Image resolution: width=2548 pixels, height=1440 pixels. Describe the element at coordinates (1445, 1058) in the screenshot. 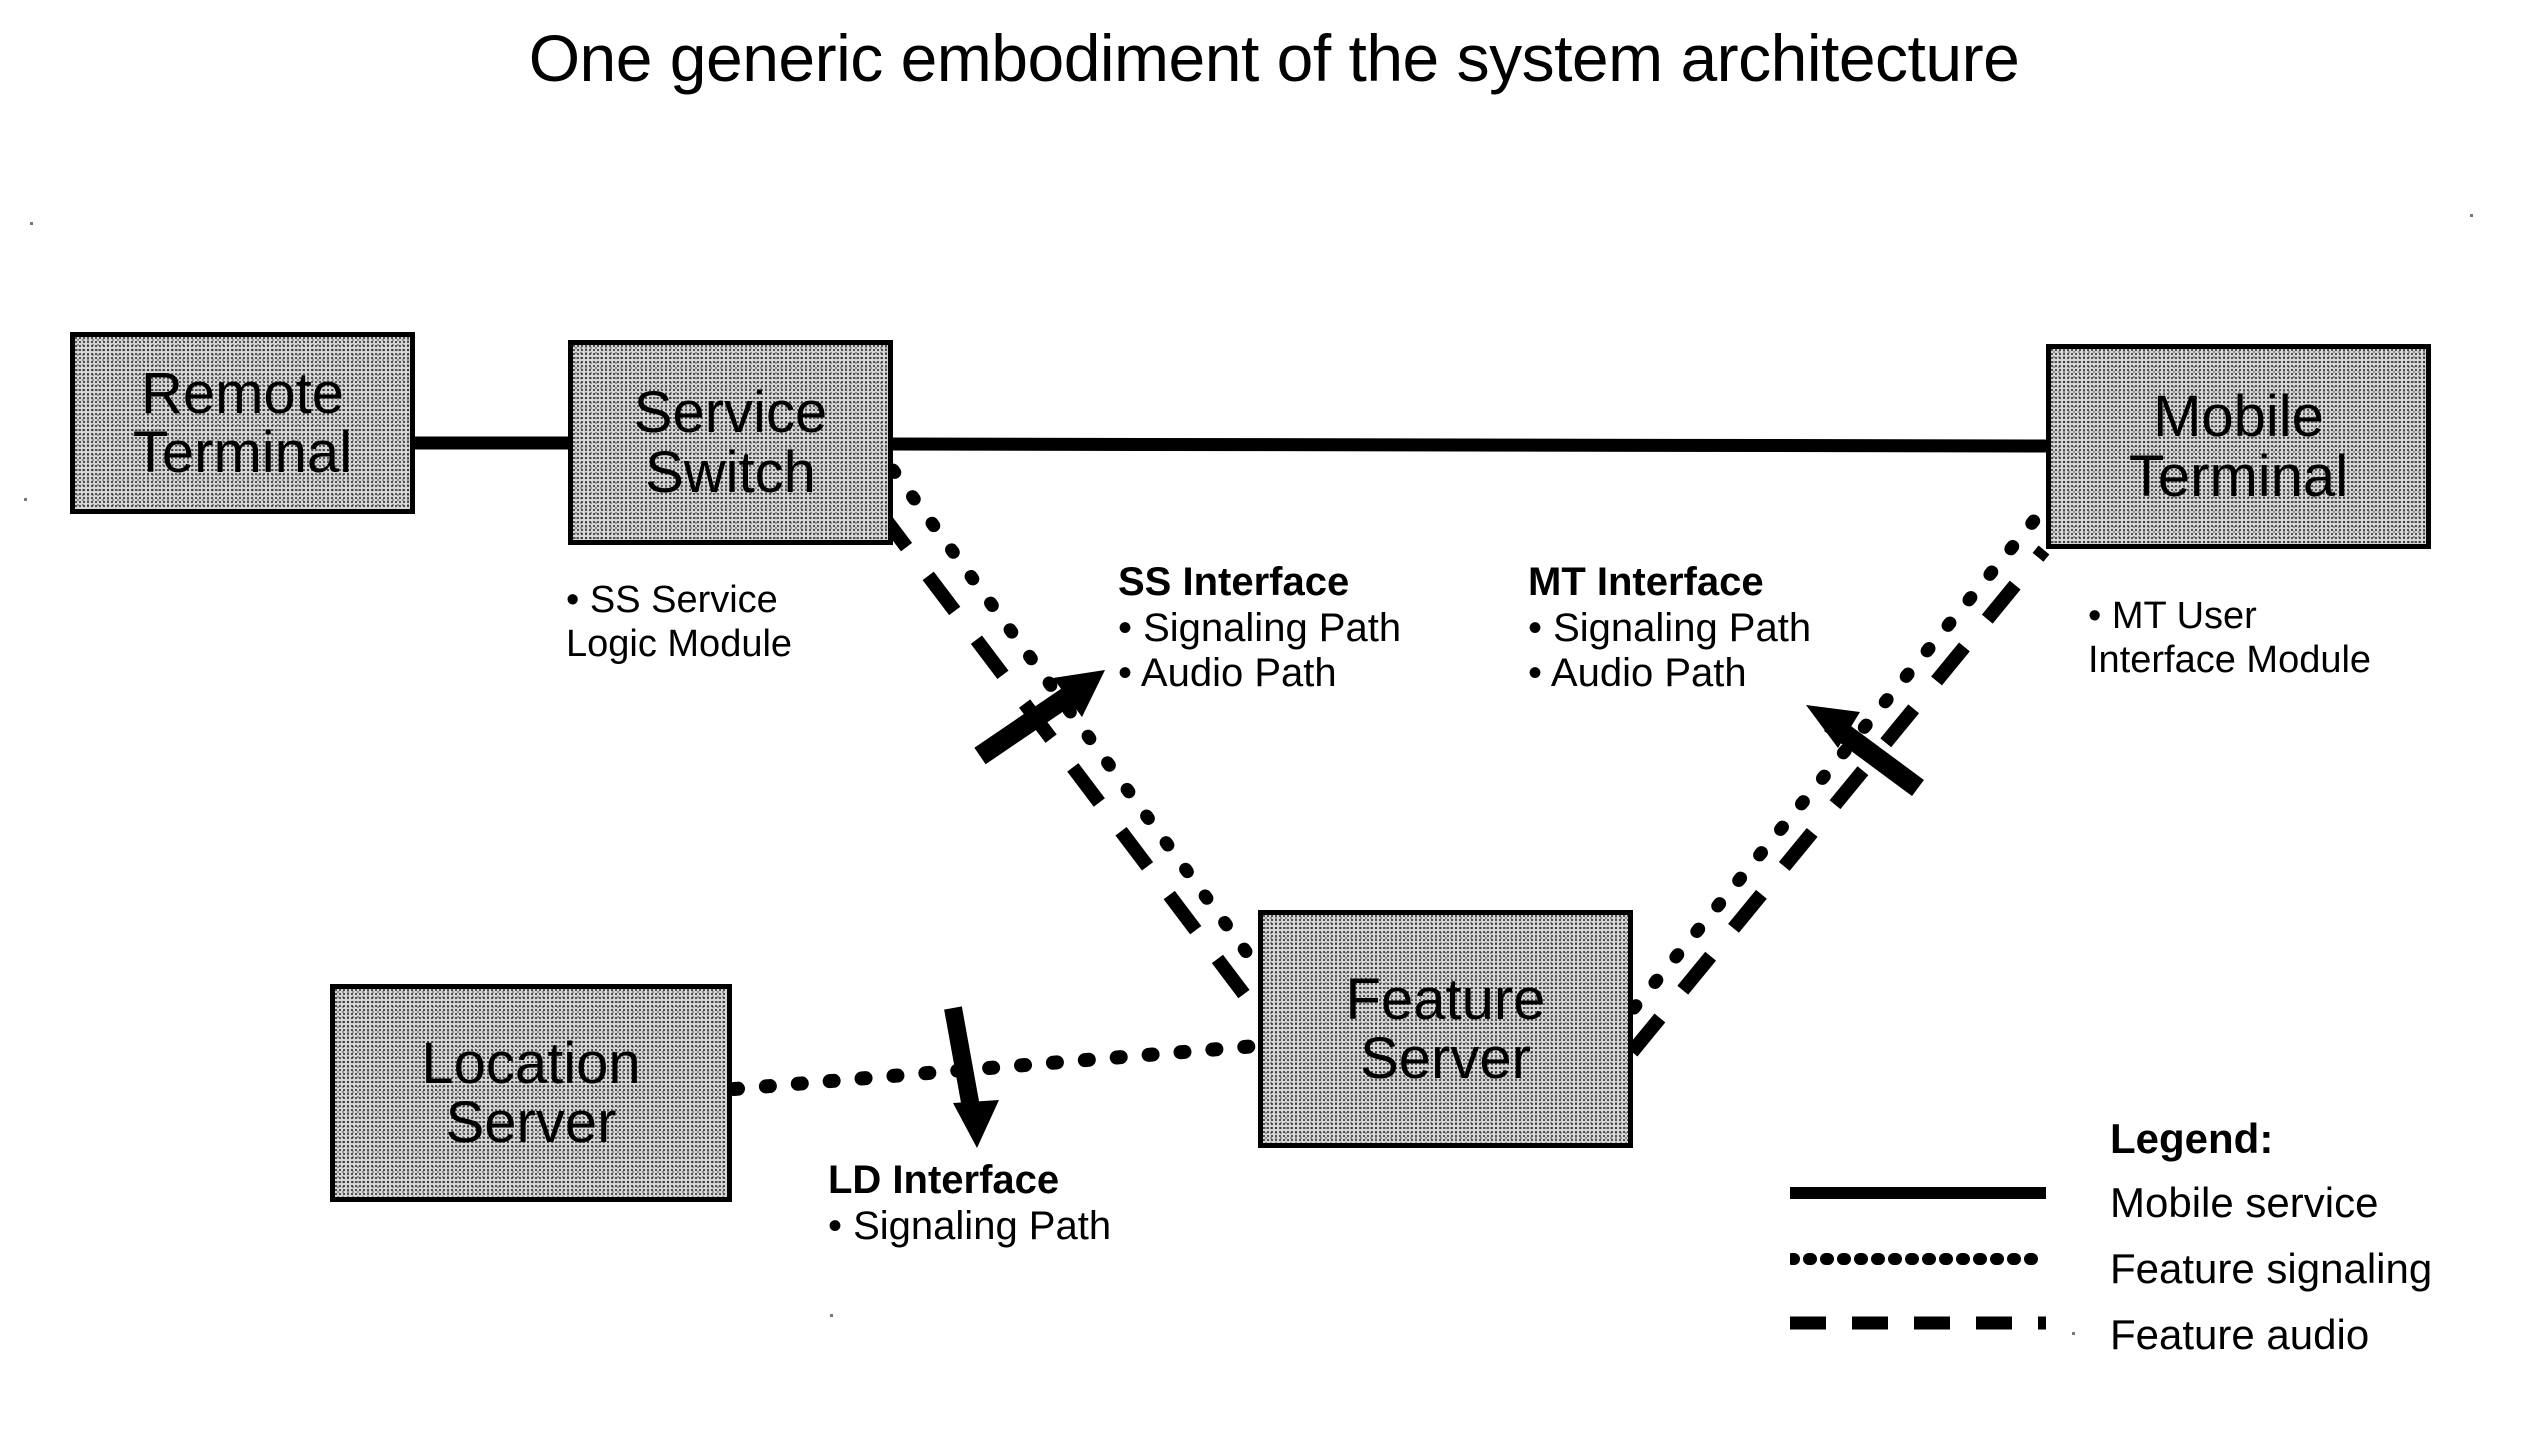

I see `node-feature-server-line2: Server` at that location.